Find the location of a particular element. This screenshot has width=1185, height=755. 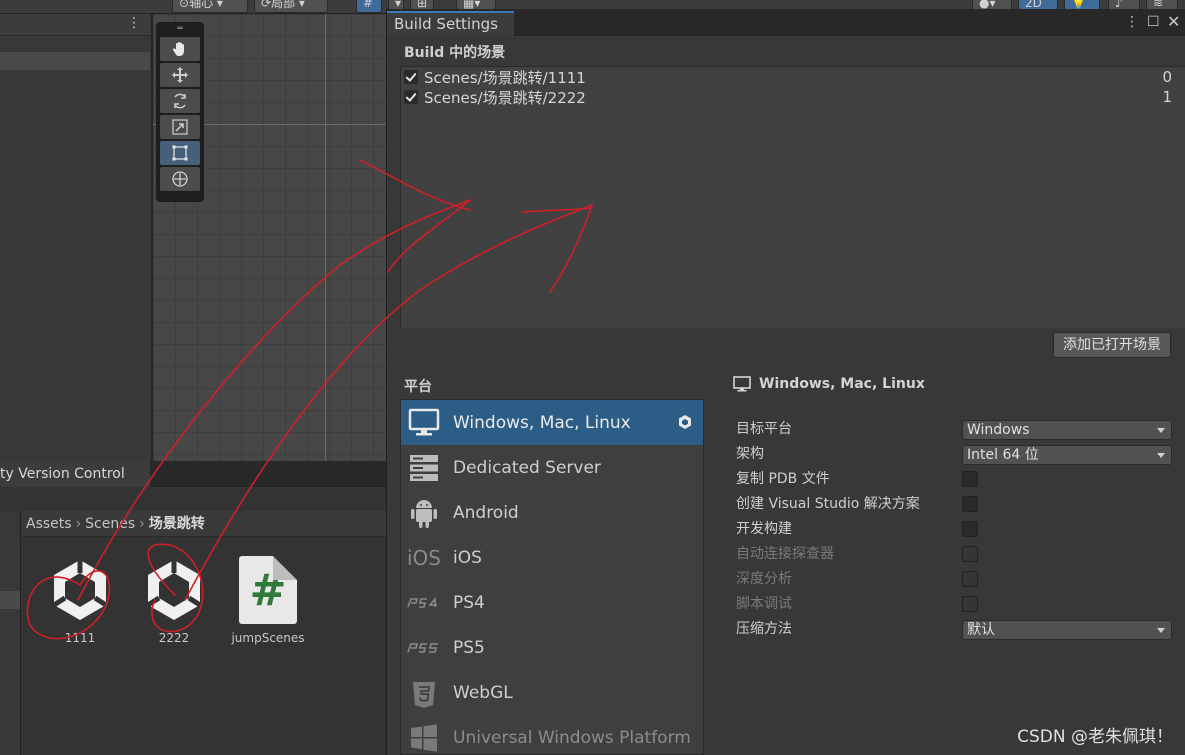

autoconnect-profiler-checkbox is located at coordinates (970, 554).